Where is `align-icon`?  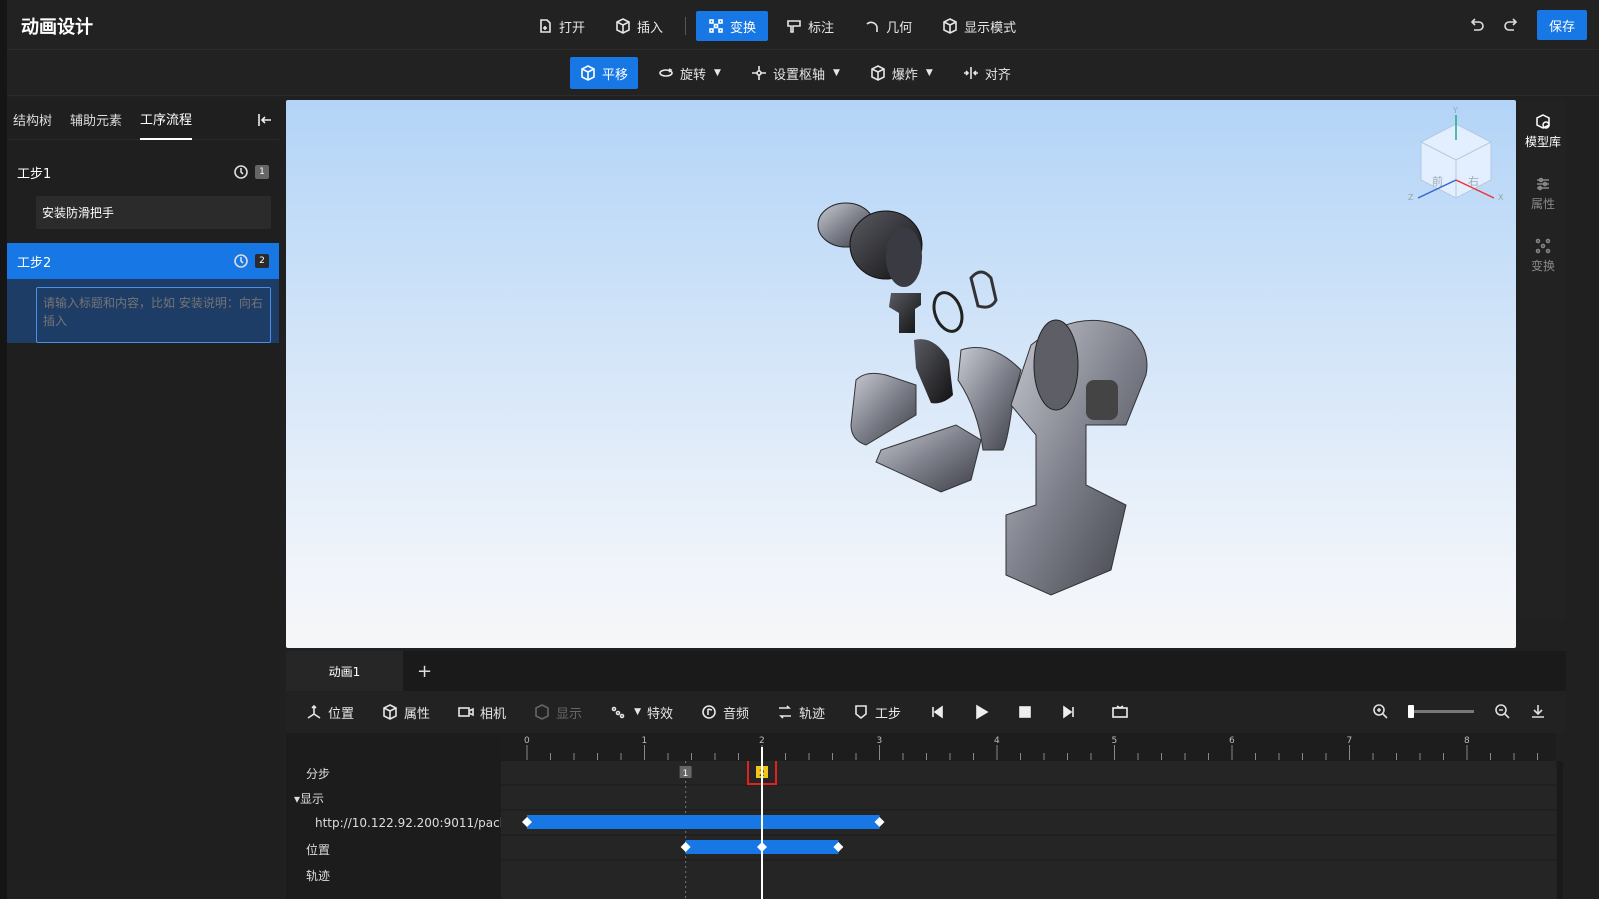 align-icon is located at coordinates (971, 73).